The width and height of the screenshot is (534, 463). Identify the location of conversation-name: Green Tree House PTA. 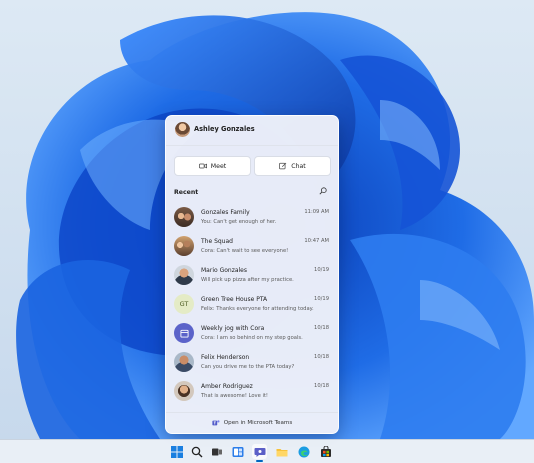
(234, 299).